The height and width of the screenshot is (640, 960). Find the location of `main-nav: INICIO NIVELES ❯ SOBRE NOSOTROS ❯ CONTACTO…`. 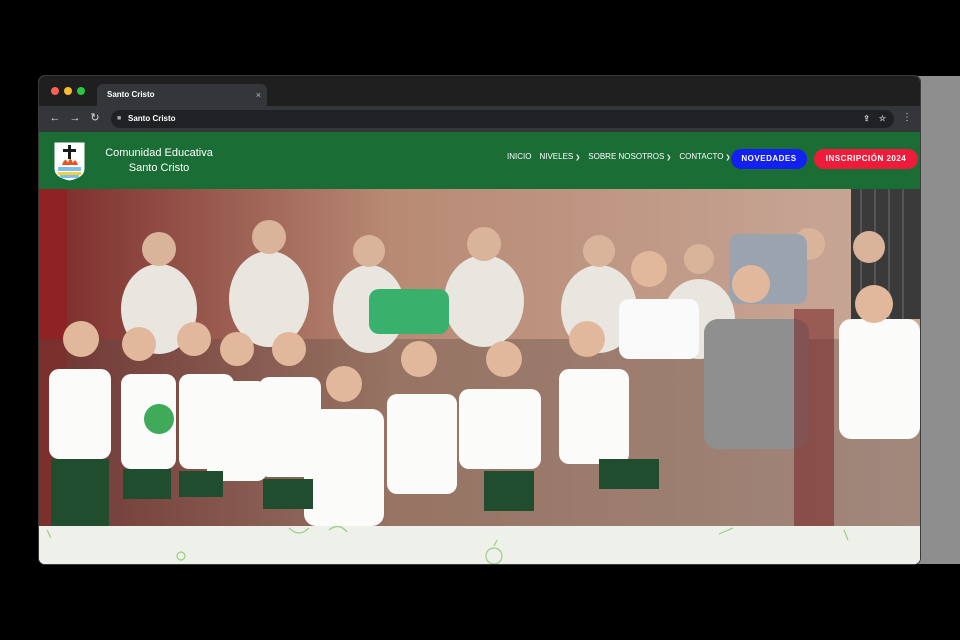

main-nav: INICIO NIVELES ❯ SOBRE NOSOTROS ❯ CONTACTO… is located at coordinates (619, 156).